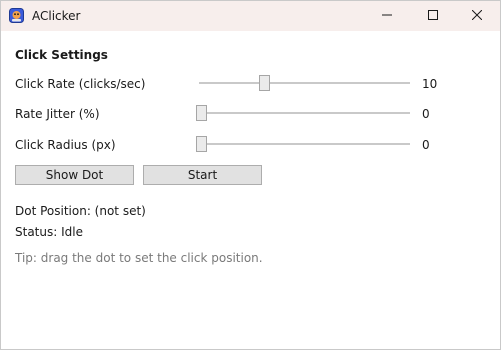  What do you see at coordinates (57, 114) in the screenshot?
I see `rate-jitter-label: Rate Jitter (%)` at bounding box center [57, 114].